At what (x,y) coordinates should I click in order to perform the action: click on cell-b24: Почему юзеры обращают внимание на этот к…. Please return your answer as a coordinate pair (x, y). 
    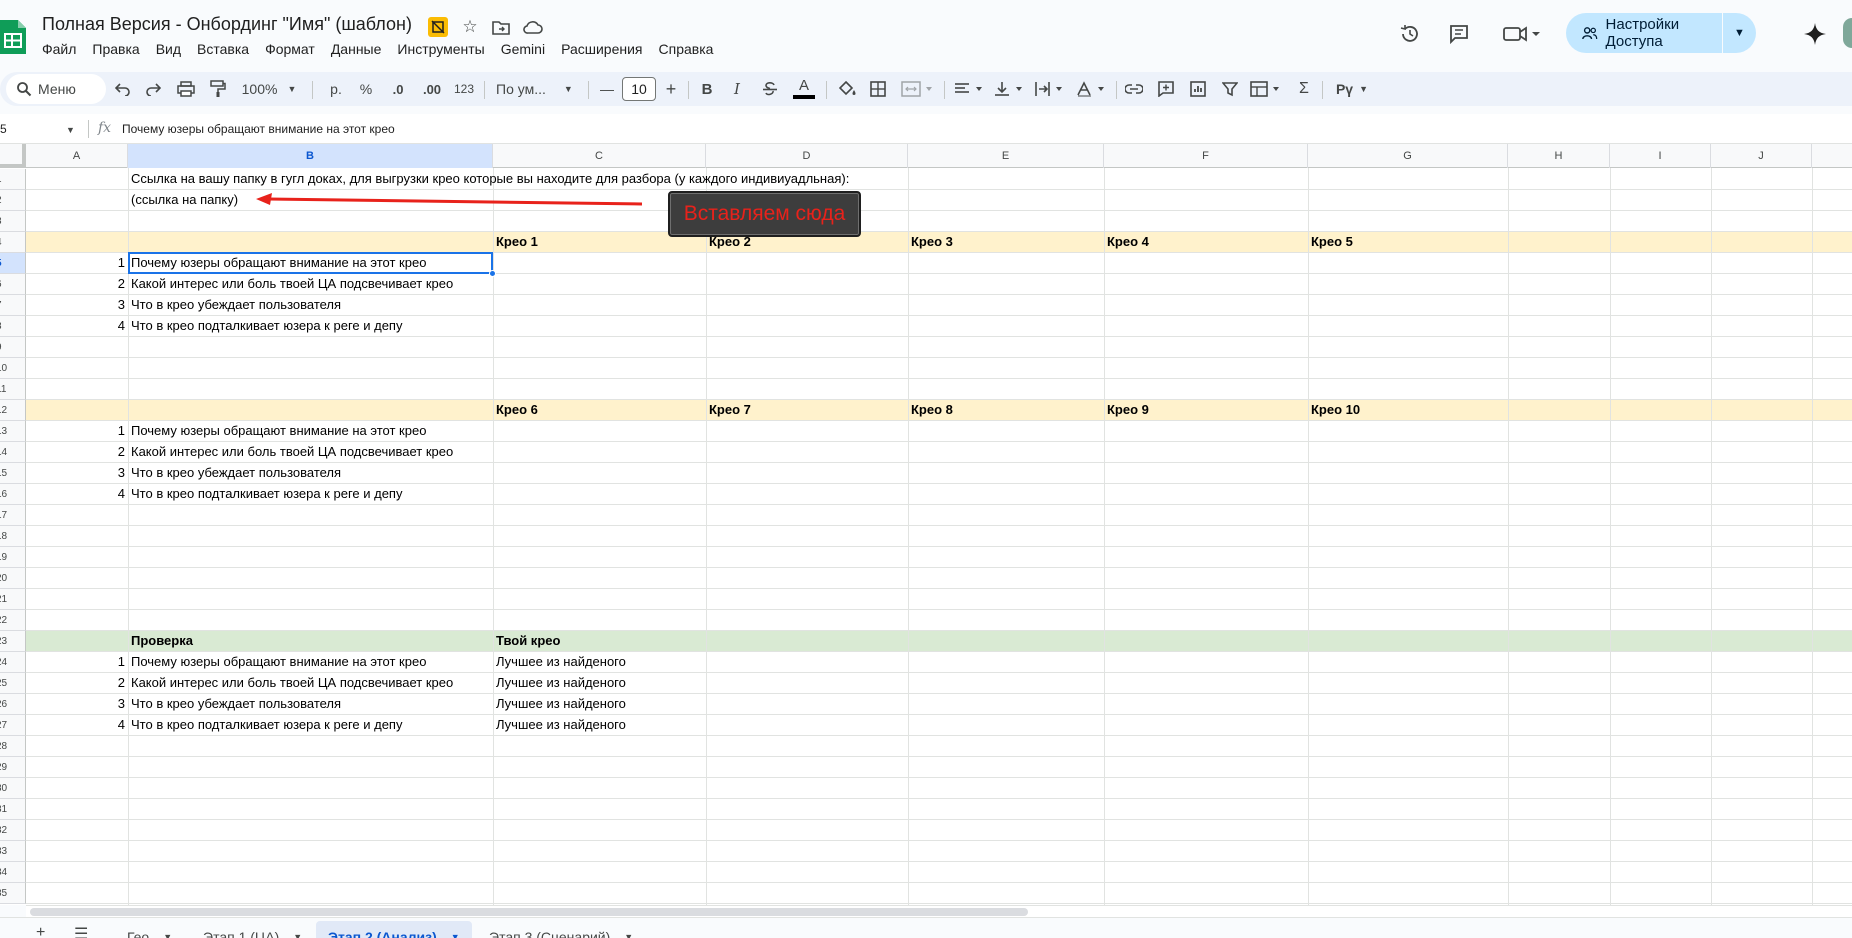
    Looking at the image, I should click on (278, 662).